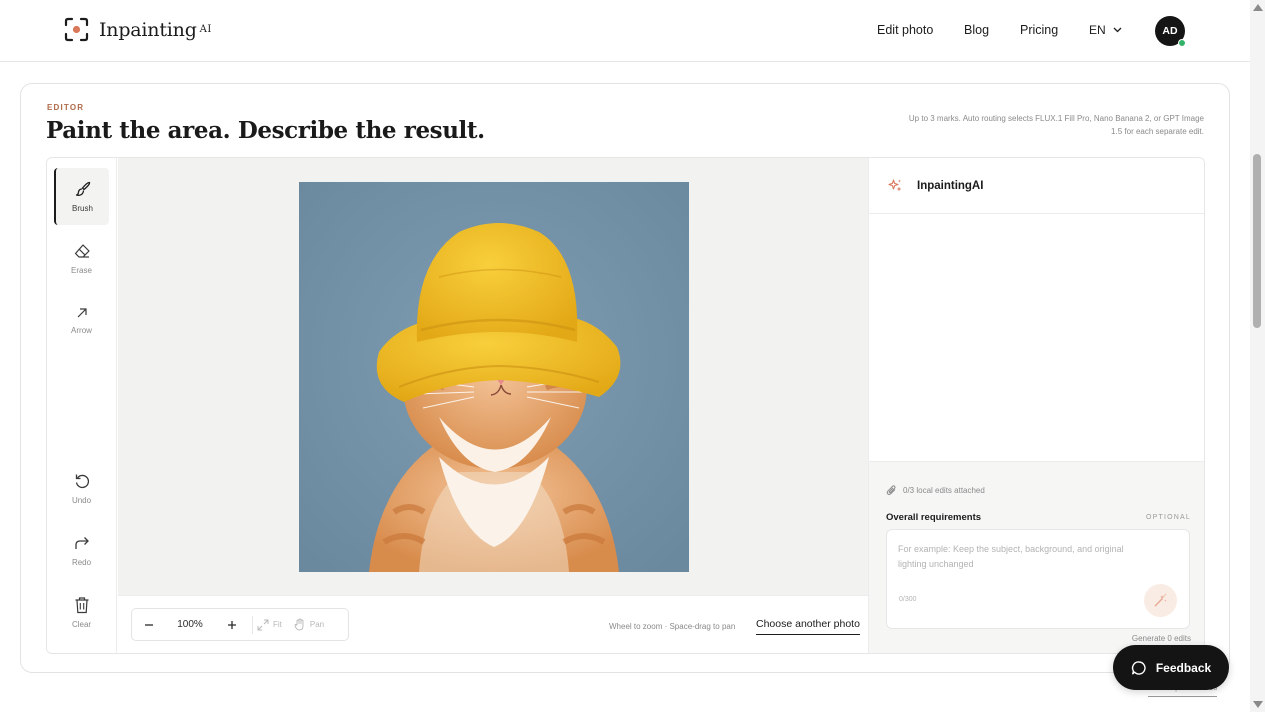  I want to click on logo: Inpainting AI, so click(138, 29).